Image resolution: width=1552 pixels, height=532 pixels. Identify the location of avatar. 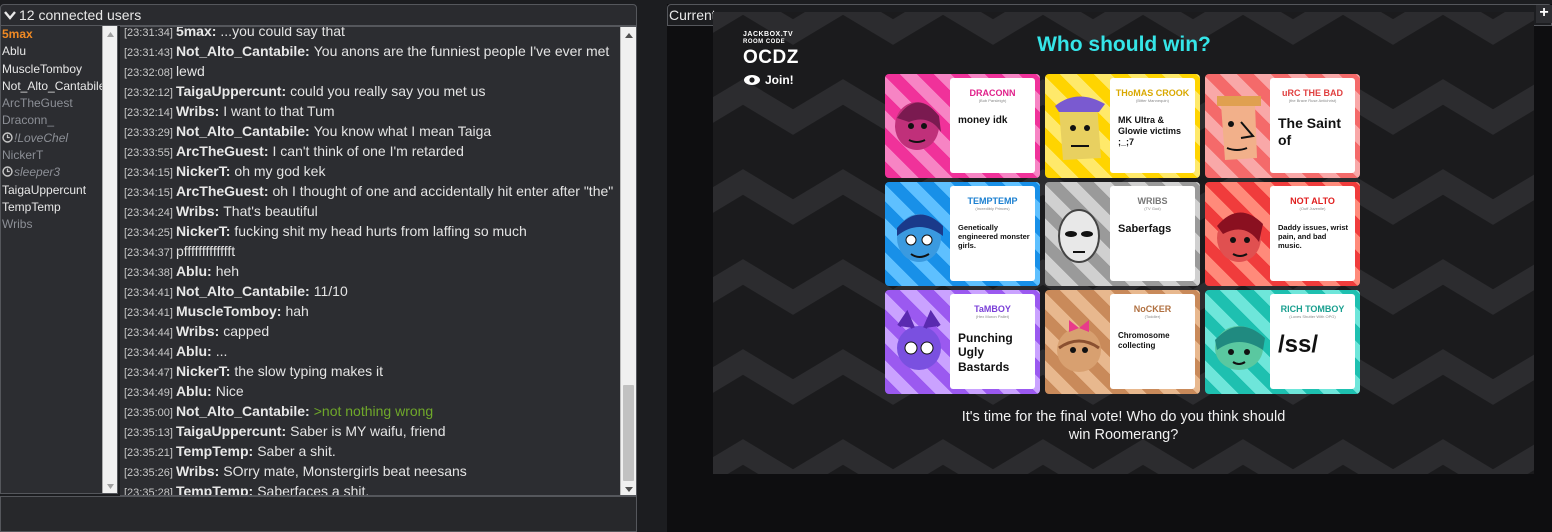
(1239, 128).